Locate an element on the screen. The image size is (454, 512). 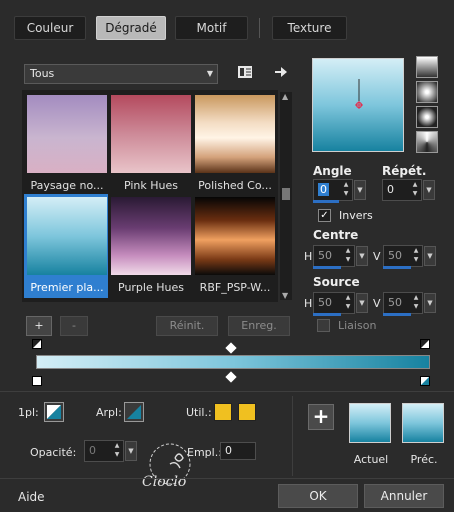
watermark-logo: Cloclo is located at coordinates (180, 468).